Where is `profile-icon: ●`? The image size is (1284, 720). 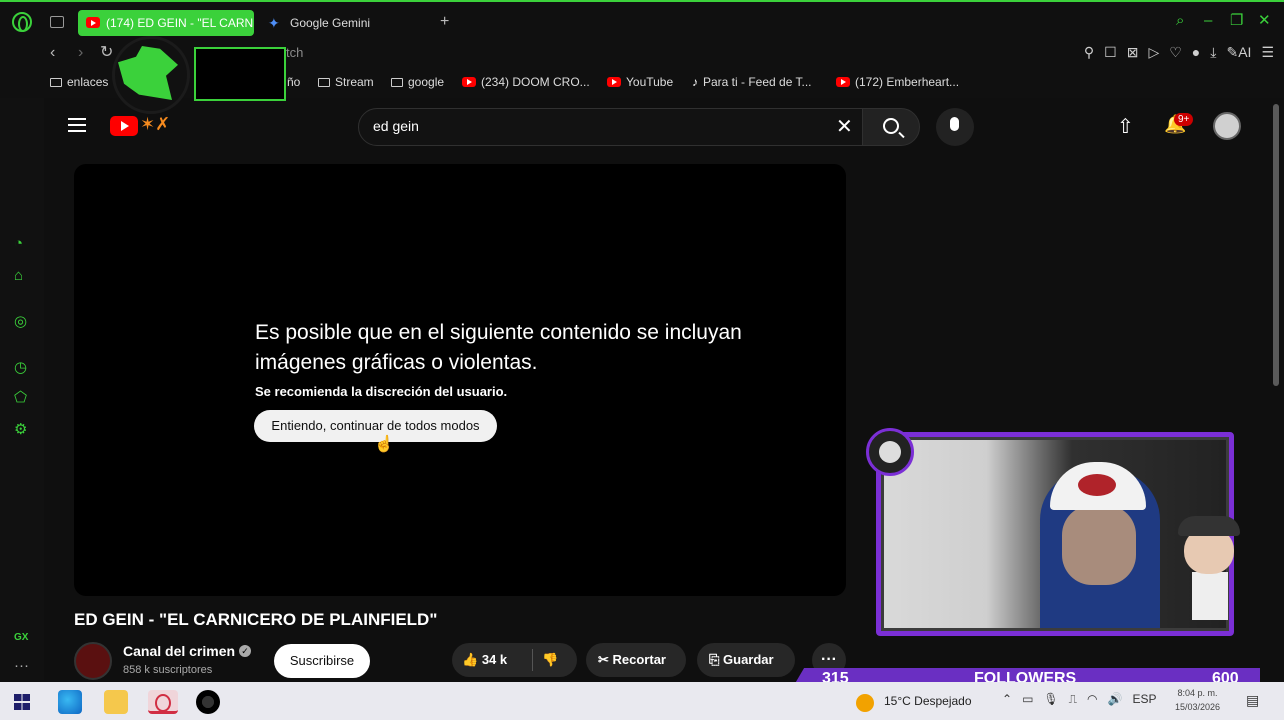
profile-icon: ● is located at coordinates (1196, 52).